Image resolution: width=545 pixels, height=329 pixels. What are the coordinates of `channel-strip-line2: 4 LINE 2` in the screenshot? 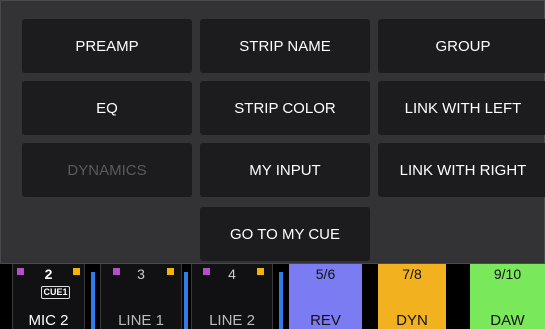 It's located at (232, 296).